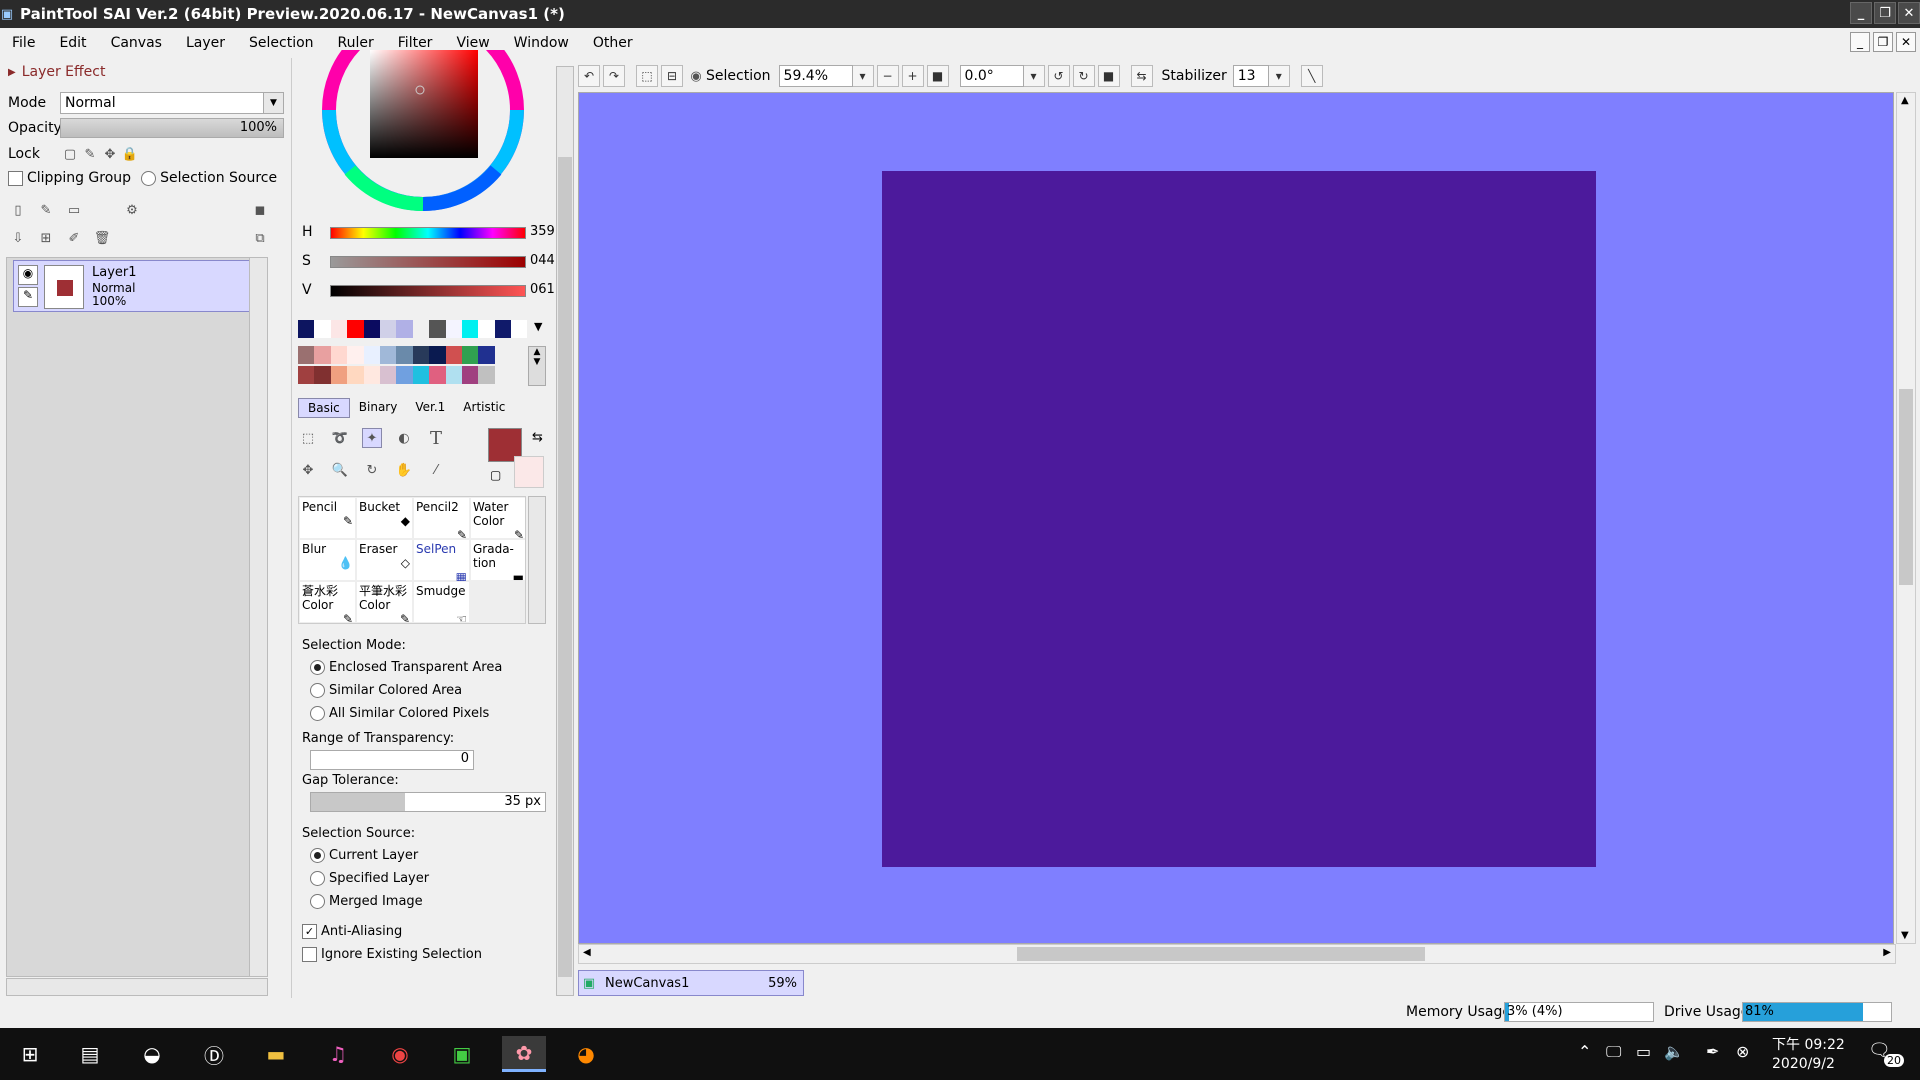 This screenshot has width=1920, height=1080. Describe the element at coordinates (30, 1054) in the screenshot. I see `start-icon: ⊞` at that location.